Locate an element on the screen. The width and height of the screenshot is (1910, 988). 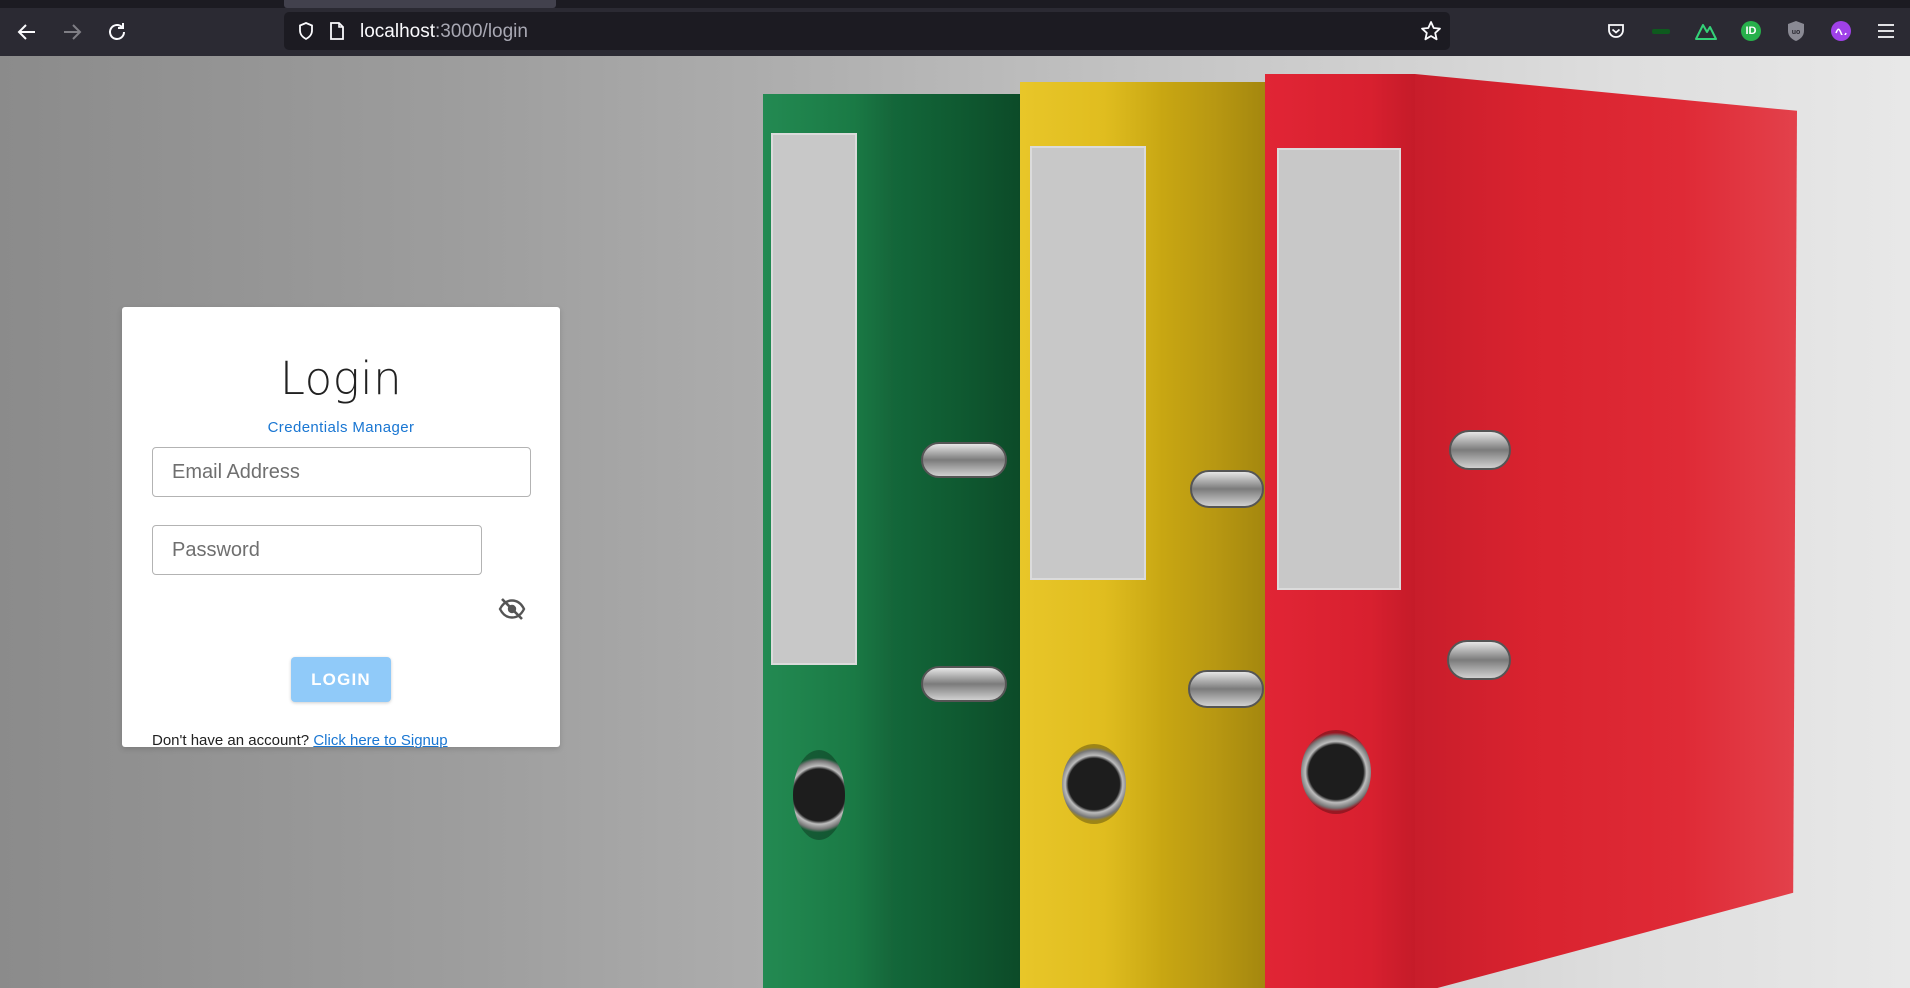
menu-icon is located at coordinates (1886, 31).